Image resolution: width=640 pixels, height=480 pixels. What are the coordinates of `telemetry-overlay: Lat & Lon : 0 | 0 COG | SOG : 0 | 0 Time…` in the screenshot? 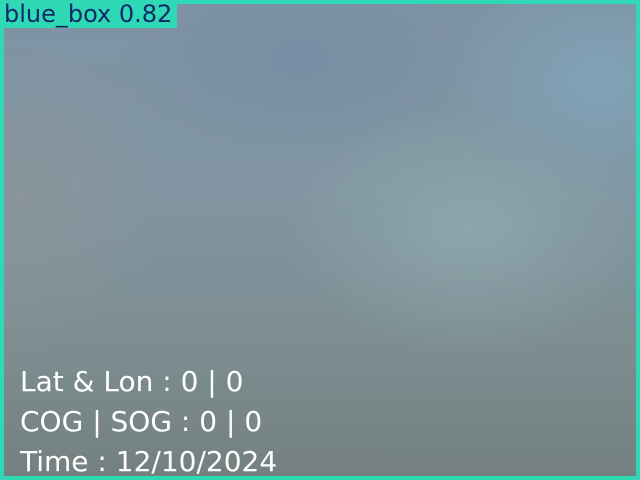 It's located at (148, 421).